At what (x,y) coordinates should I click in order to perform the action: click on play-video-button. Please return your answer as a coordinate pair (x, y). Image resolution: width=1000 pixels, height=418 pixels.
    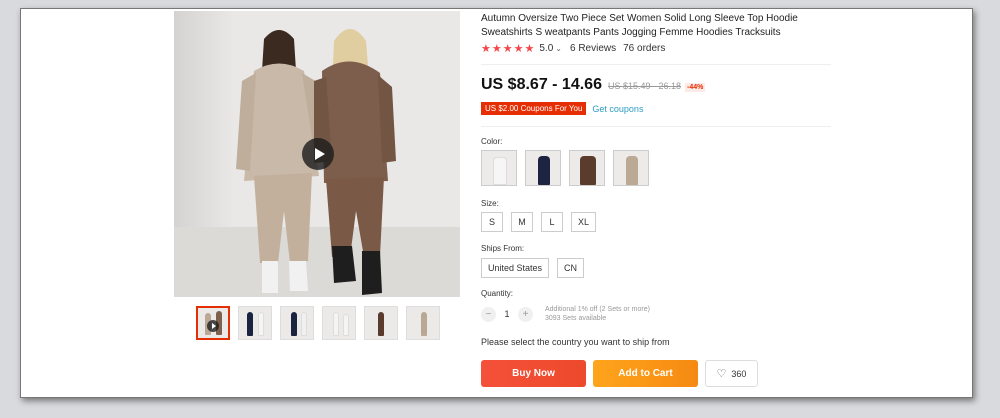
    Looking at the image, I should click on (318, 154).